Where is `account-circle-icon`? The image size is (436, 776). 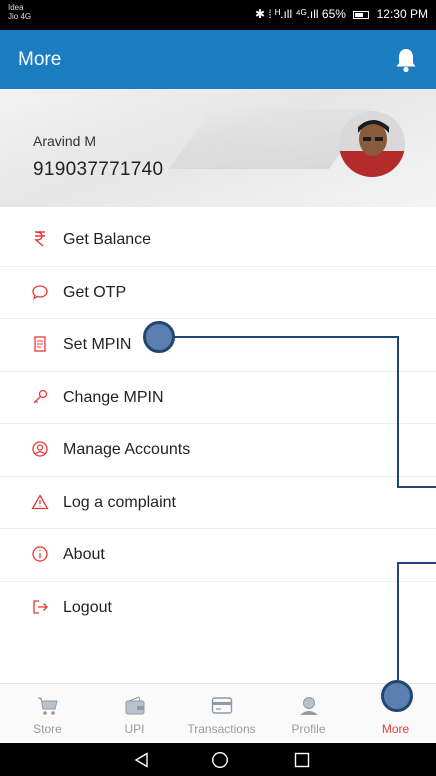 account-circle-icon is located at coordinates (40, 449).